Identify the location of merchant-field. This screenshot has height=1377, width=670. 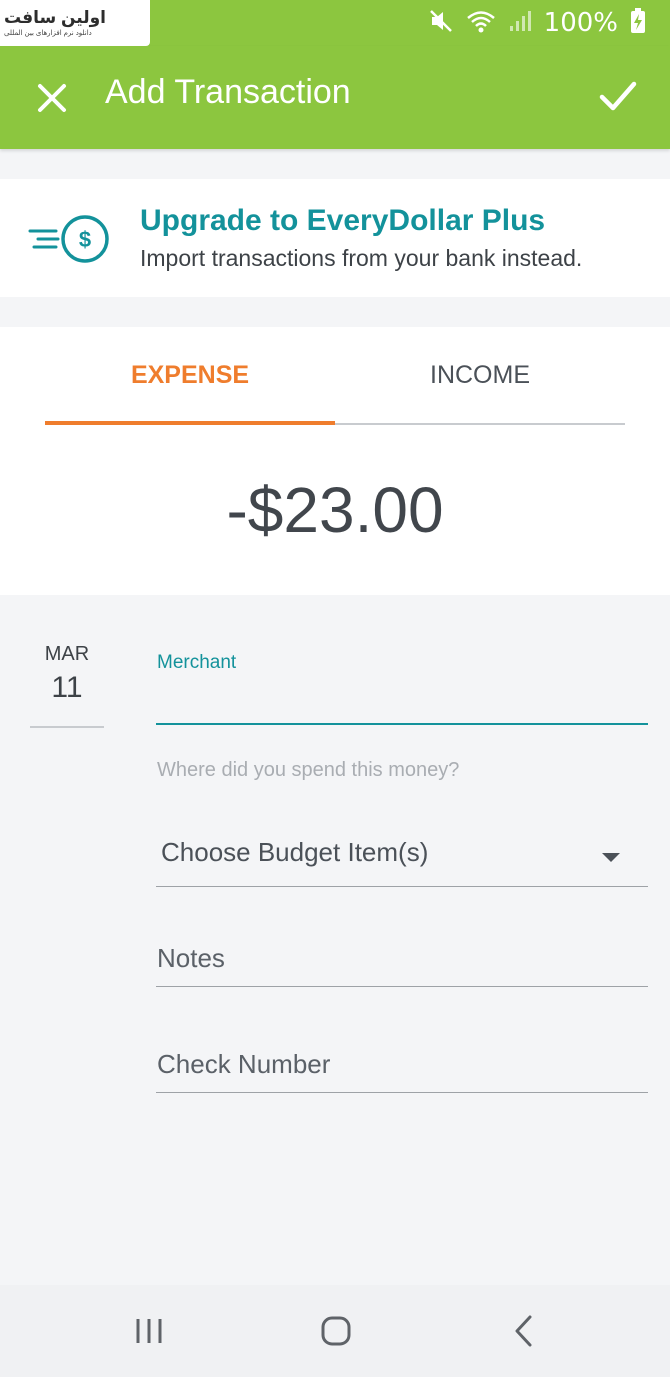
(402, 702).